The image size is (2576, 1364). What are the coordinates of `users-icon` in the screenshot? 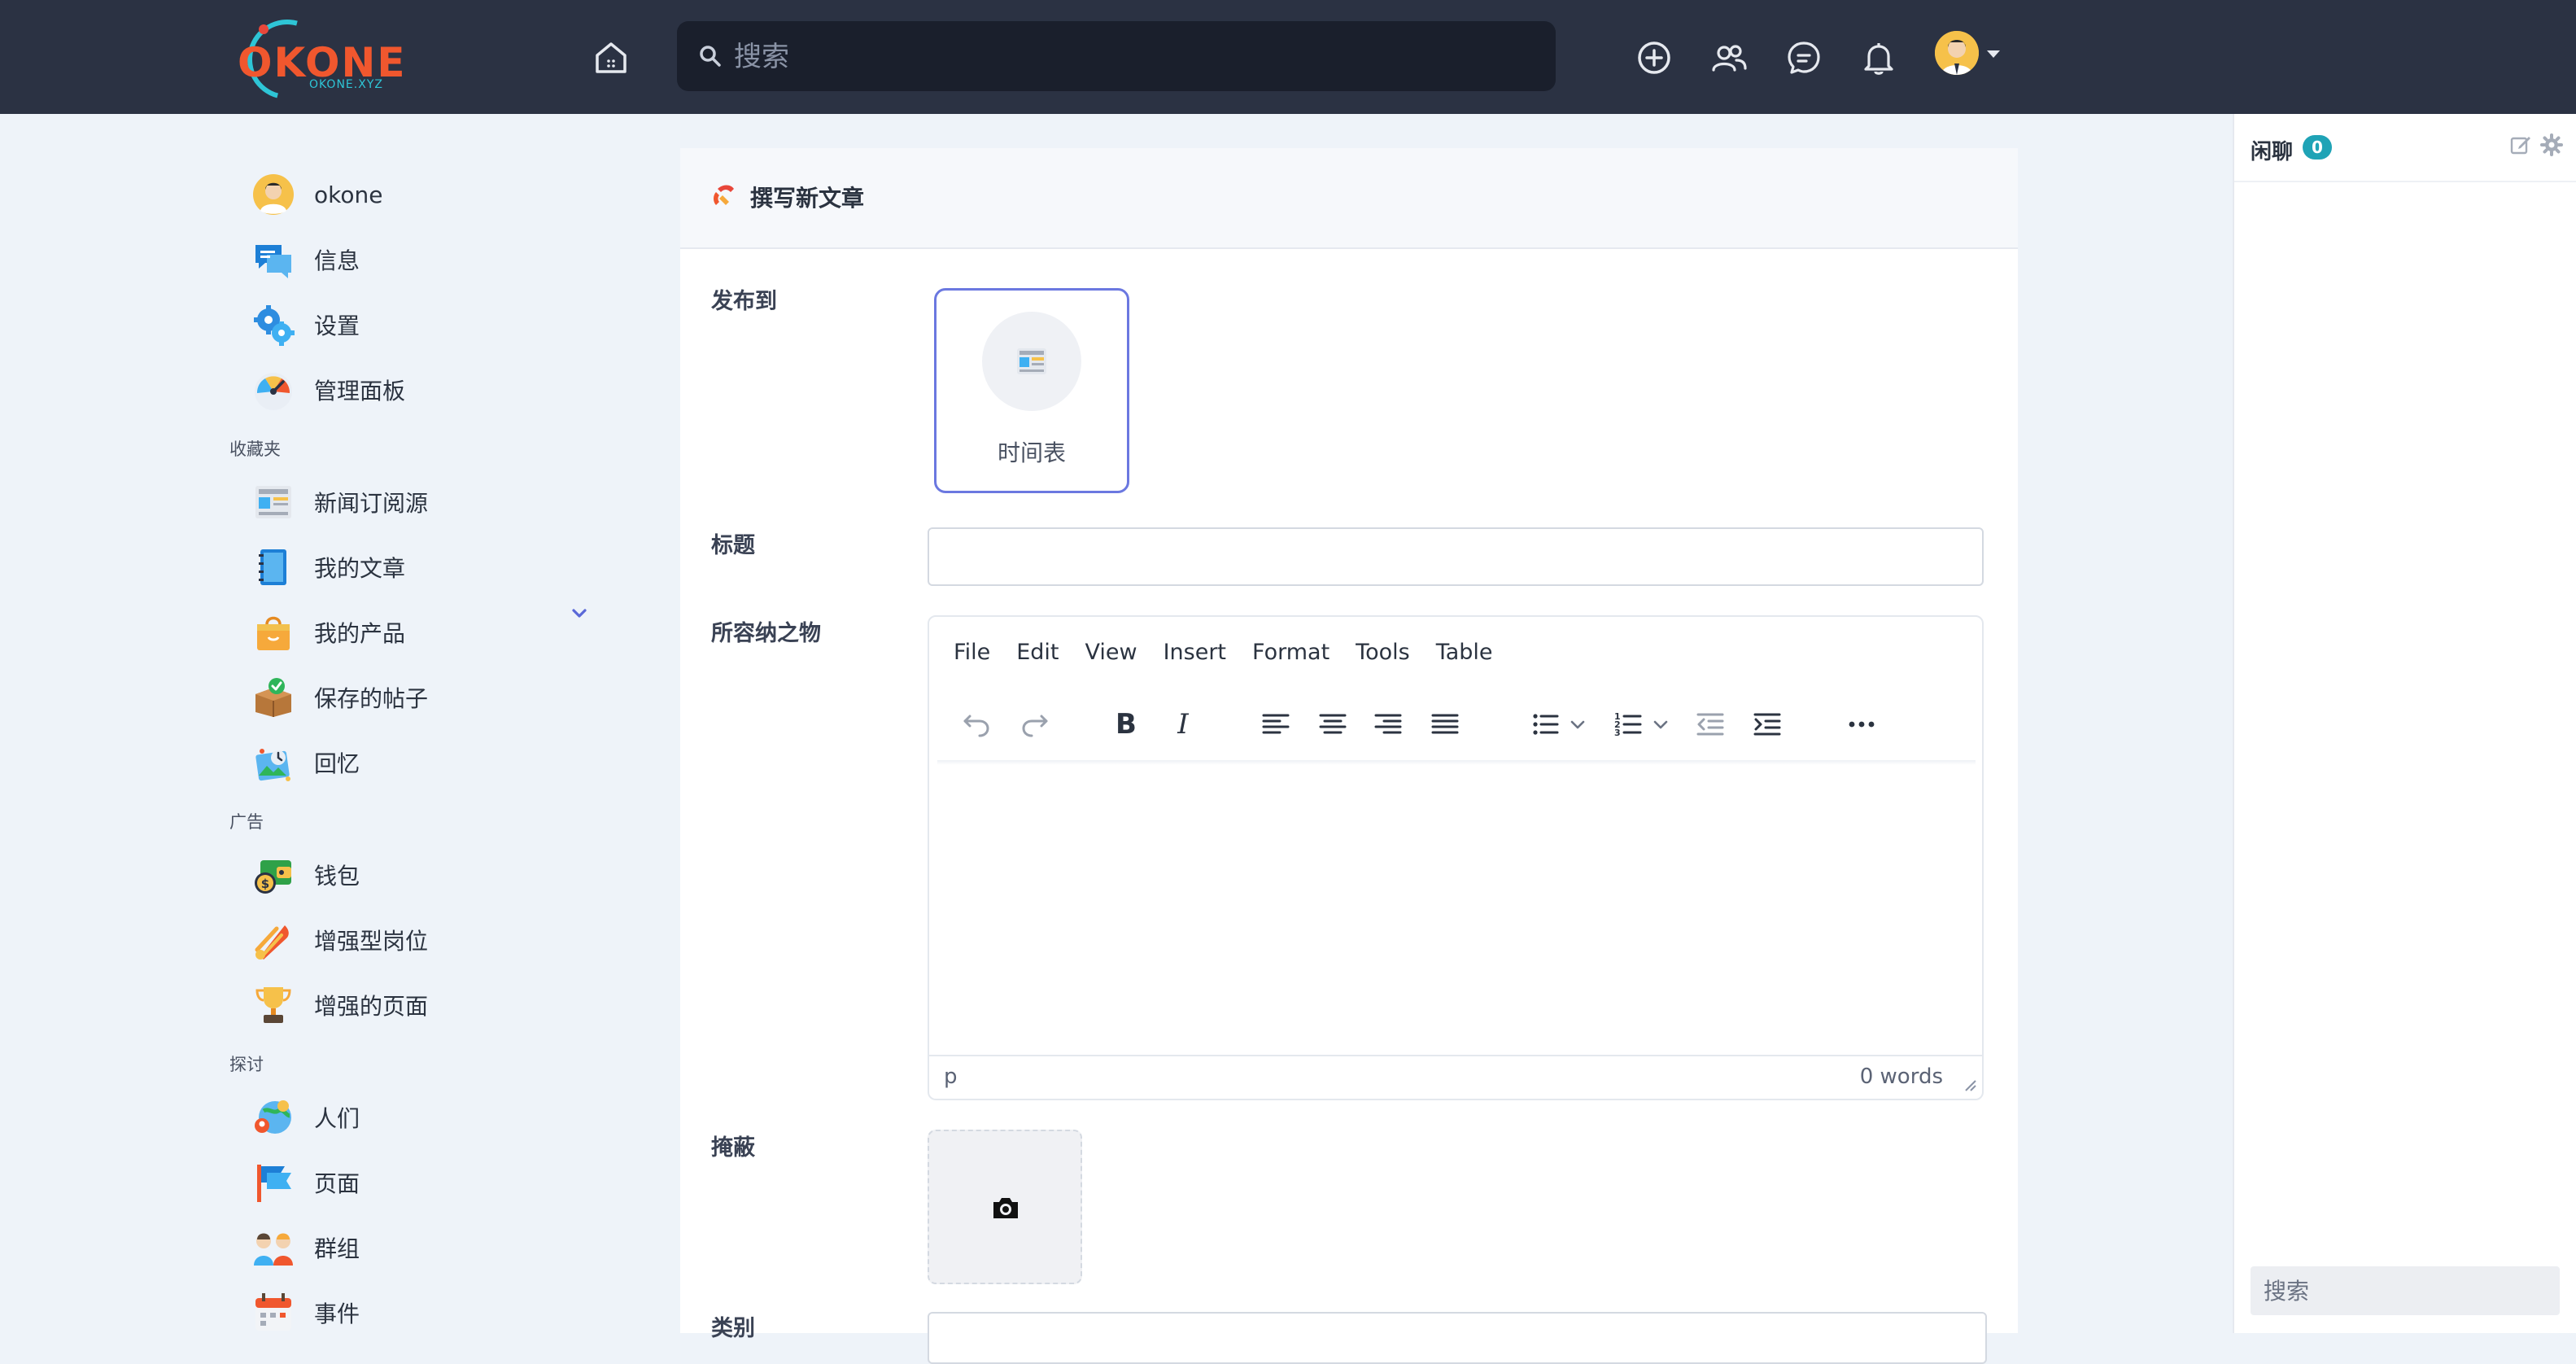 It's located at (1729, 58).